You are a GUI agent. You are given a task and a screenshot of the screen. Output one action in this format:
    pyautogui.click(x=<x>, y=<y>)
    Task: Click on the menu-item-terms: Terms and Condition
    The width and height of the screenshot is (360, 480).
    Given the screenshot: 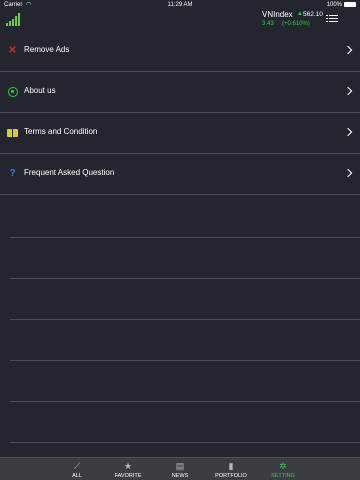 What is the action you would take?
    pyautogui.click(x=180, y=133)
    